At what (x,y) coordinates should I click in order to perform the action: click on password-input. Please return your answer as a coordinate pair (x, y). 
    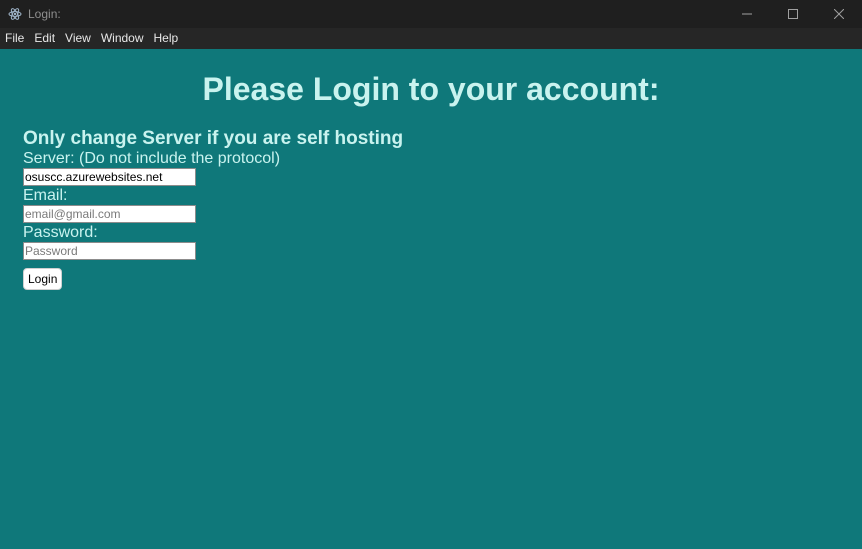
    Looking at the image, I should click on (109, 251).